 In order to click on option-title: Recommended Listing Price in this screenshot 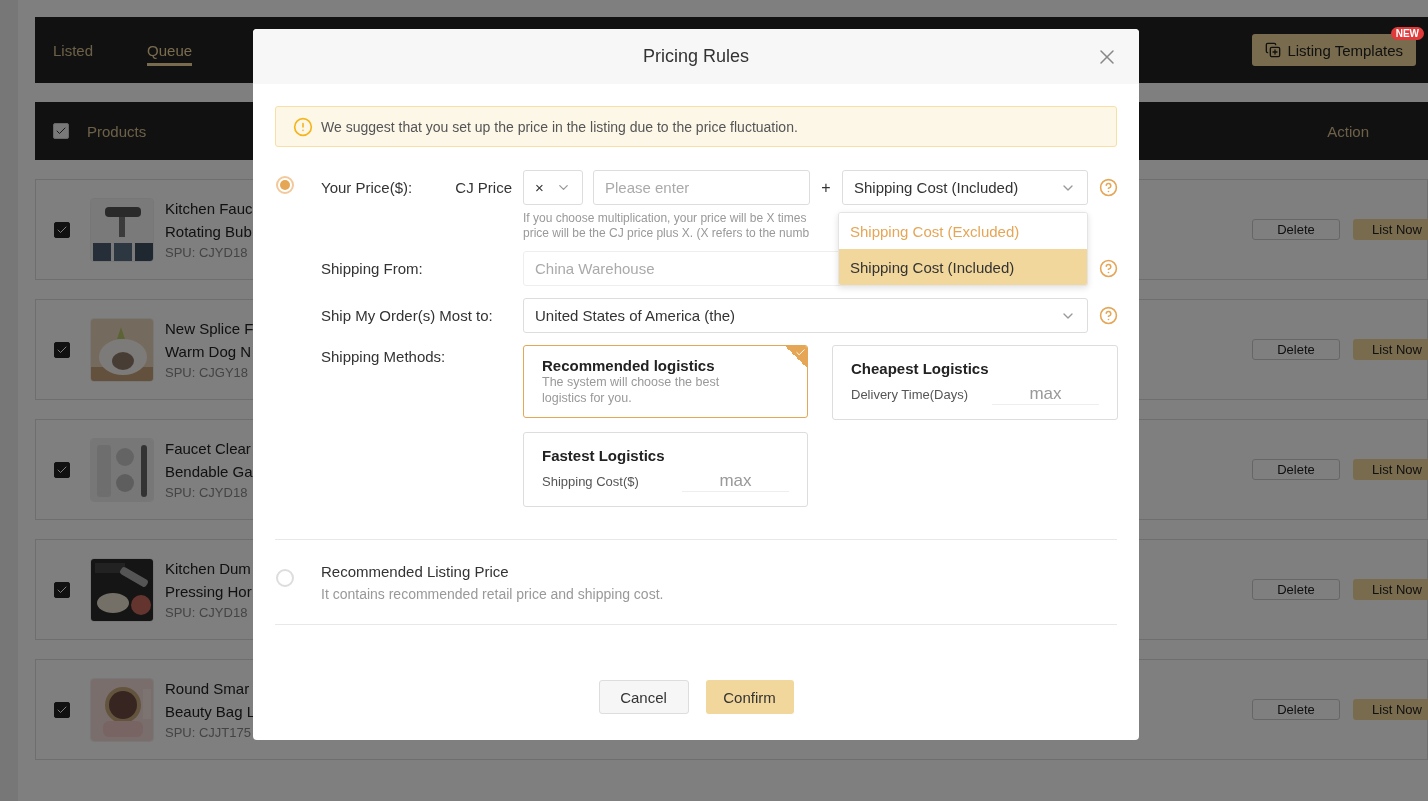, I will do `click(415, 571)`.